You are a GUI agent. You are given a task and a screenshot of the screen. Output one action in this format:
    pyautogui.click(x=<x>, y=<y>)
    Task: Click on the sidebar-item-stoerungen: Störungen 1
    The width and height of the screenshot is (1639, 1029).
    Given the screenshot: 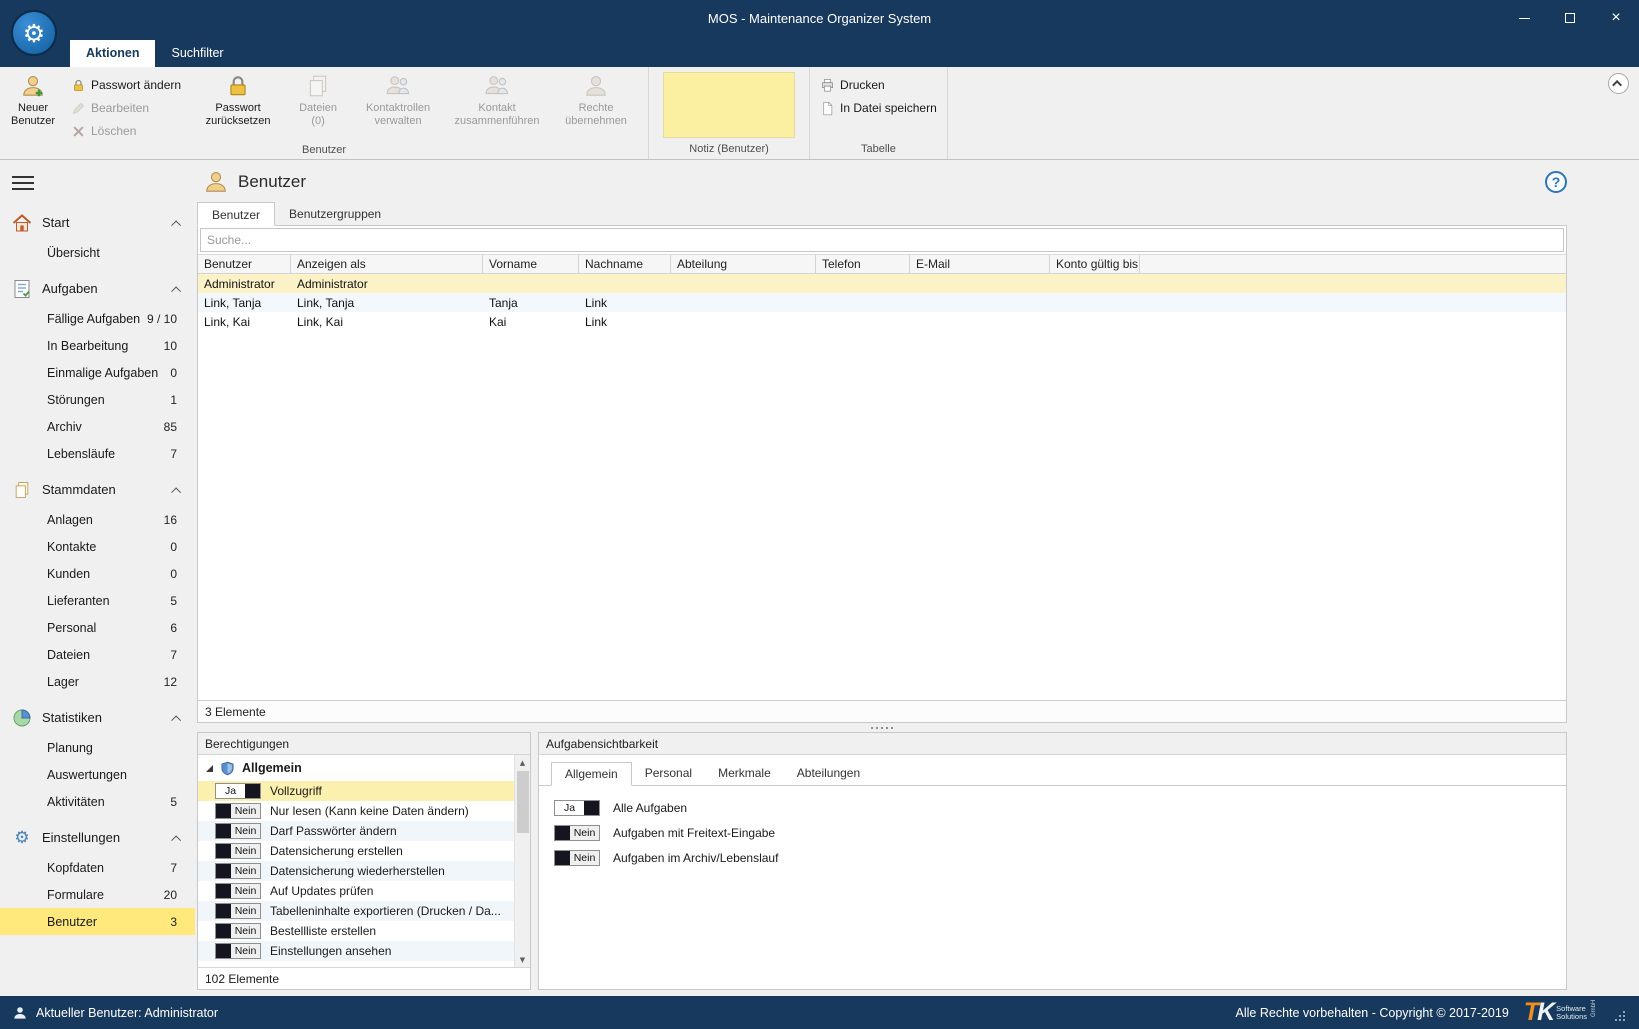 What is the action you would take?
    pyautogui.click(x=97, y=399)
    